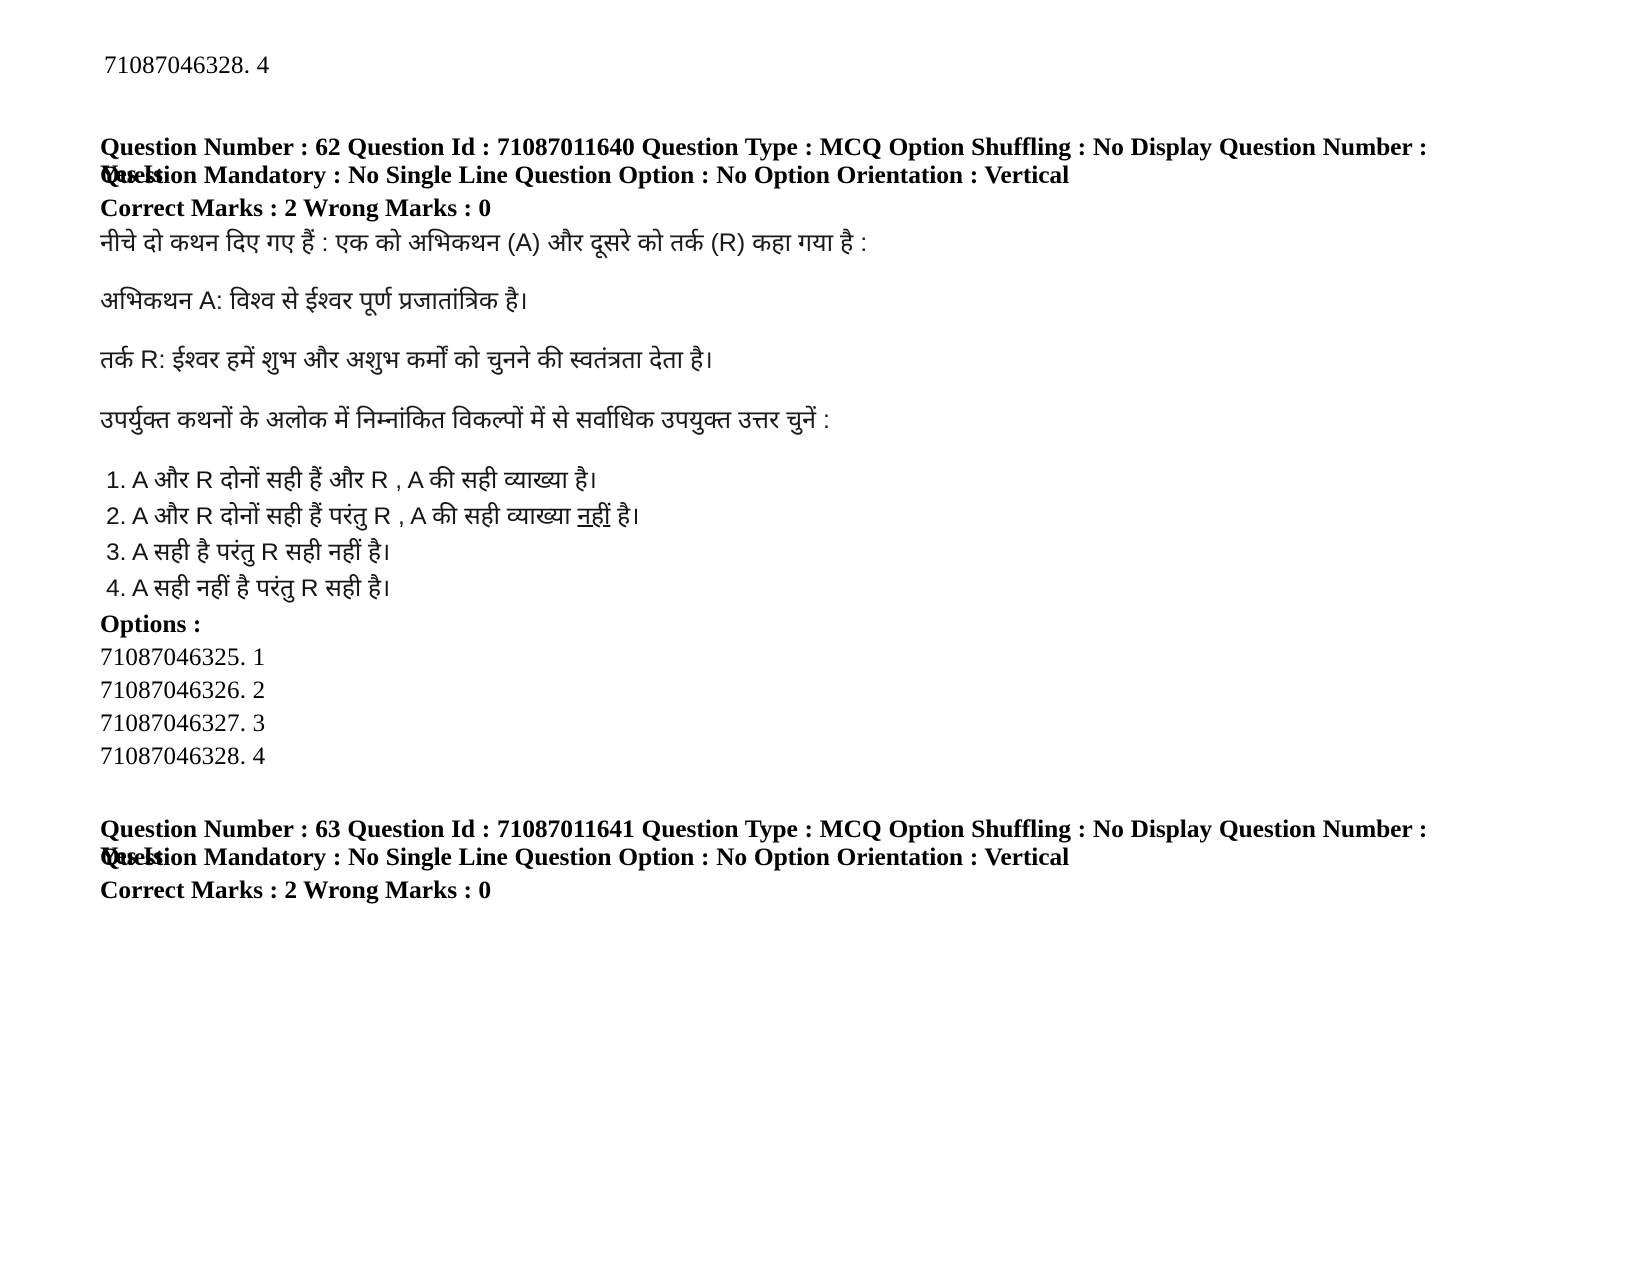 Image resolution: width=1650 pixels, height=1275 pixels. What do you see at coordinates (183, 690) in the screenshot?
I see `option-id-row: 71087046326. 2` at bounding box center [183, 690].